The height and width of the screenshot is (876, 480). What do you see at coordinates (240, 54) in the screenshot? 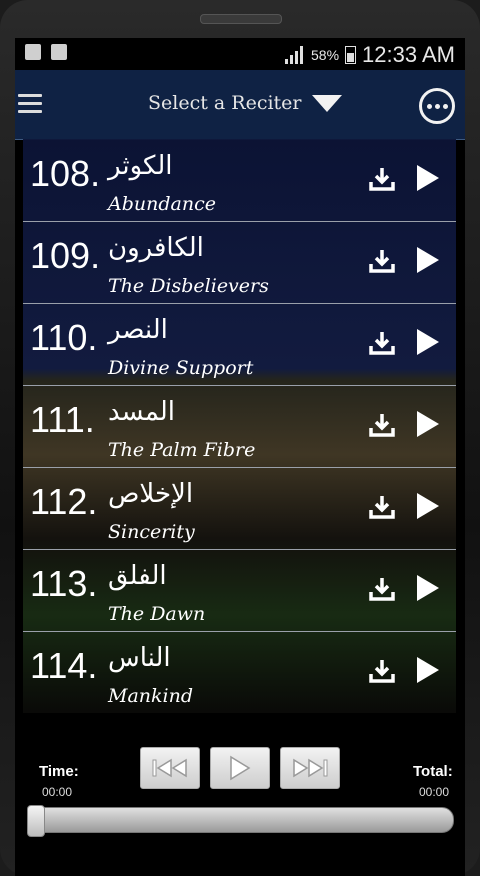
I see `status-bar: 58% 12:33 AM` at bounding box center [240, 54].